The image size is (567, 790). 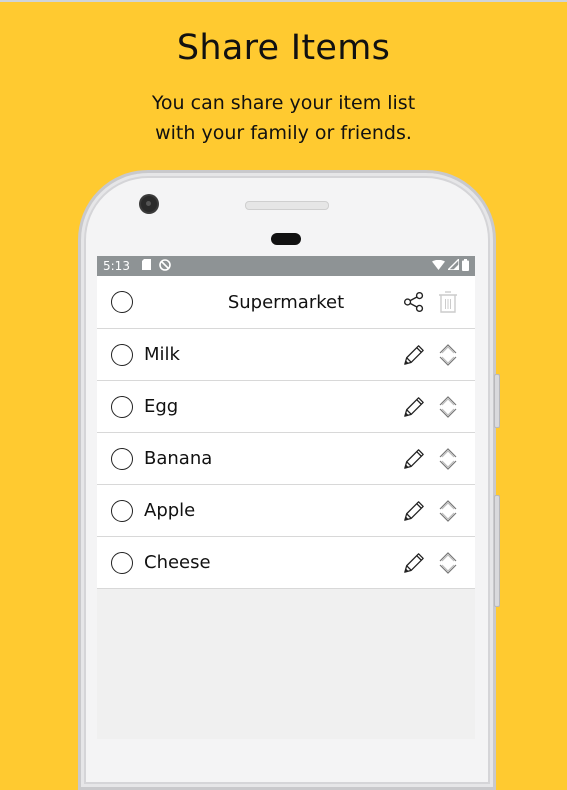 What do you see at coordinates (162, 354) in the screenshot?
I see `item-label: Milk` at bounding box center [162, 354].